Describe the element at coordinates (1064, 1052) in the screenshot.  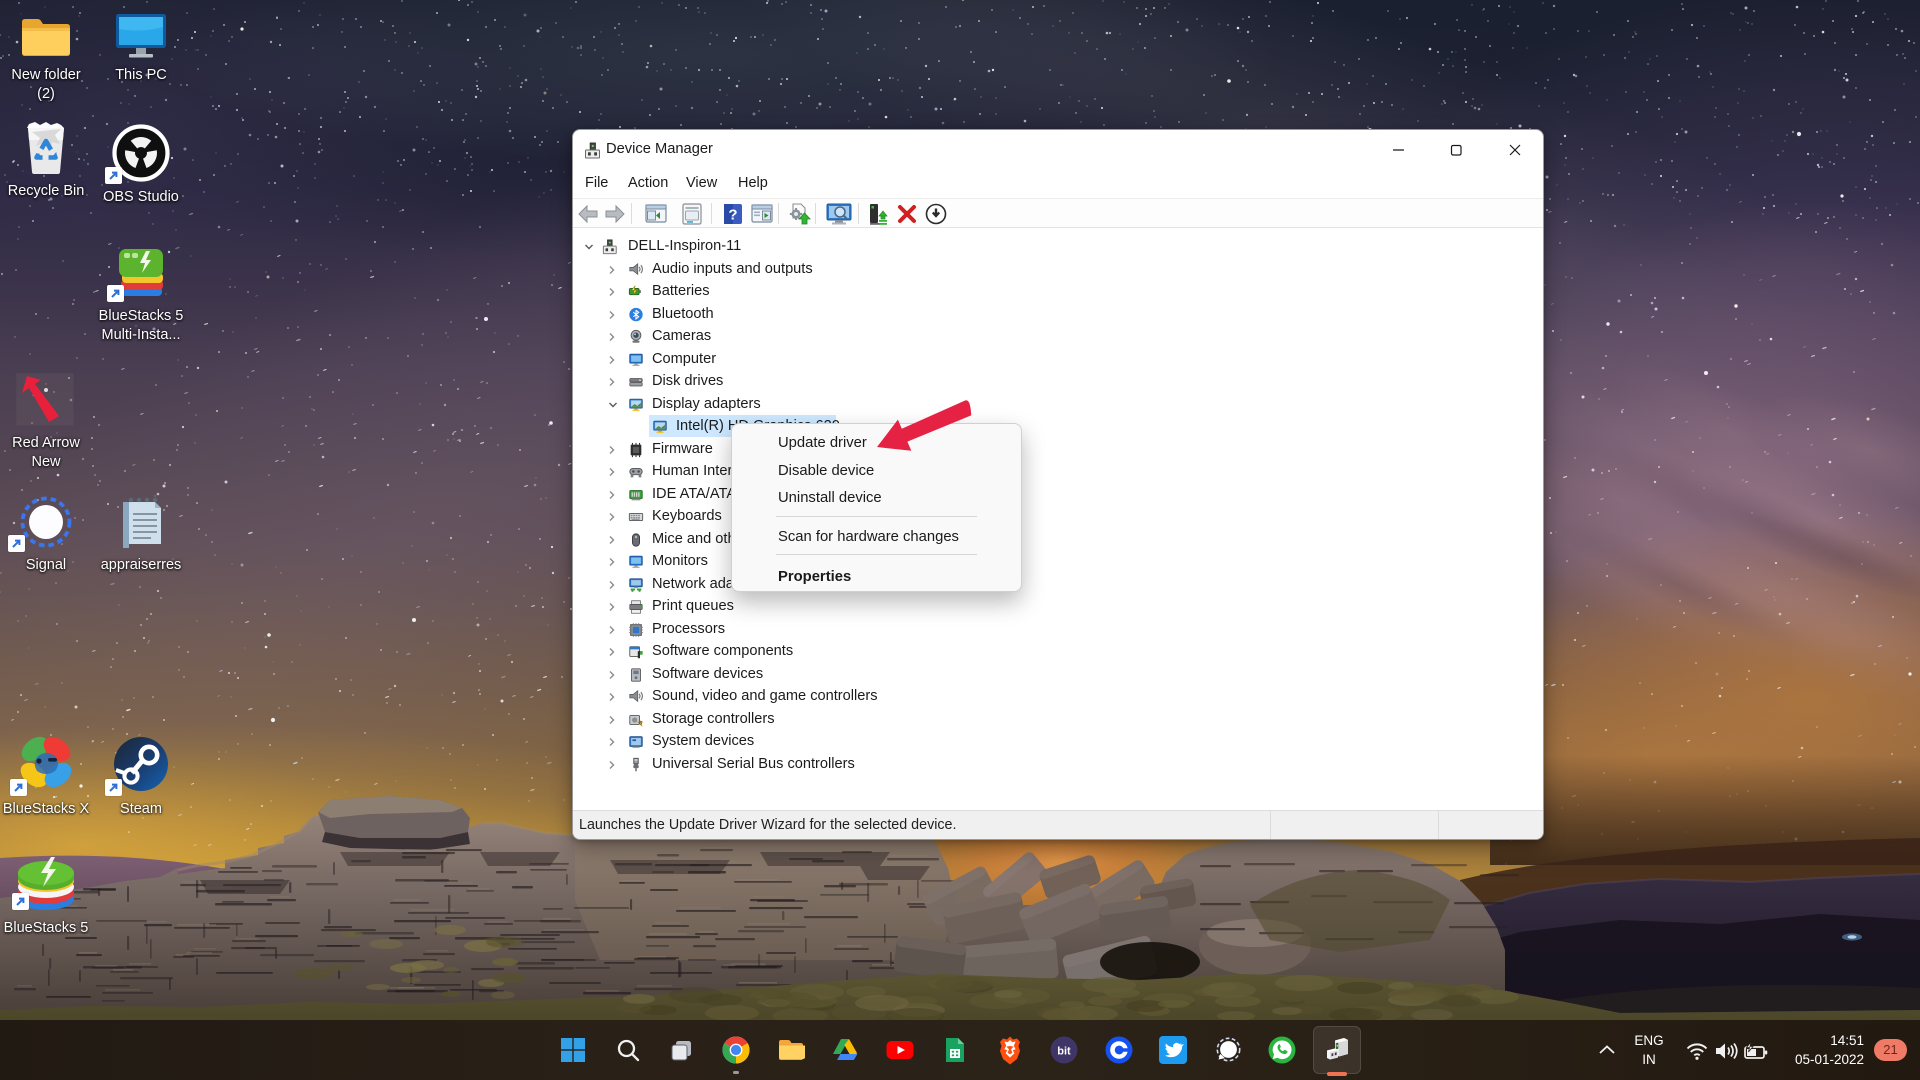
I see `svg-text: bit` at that location.